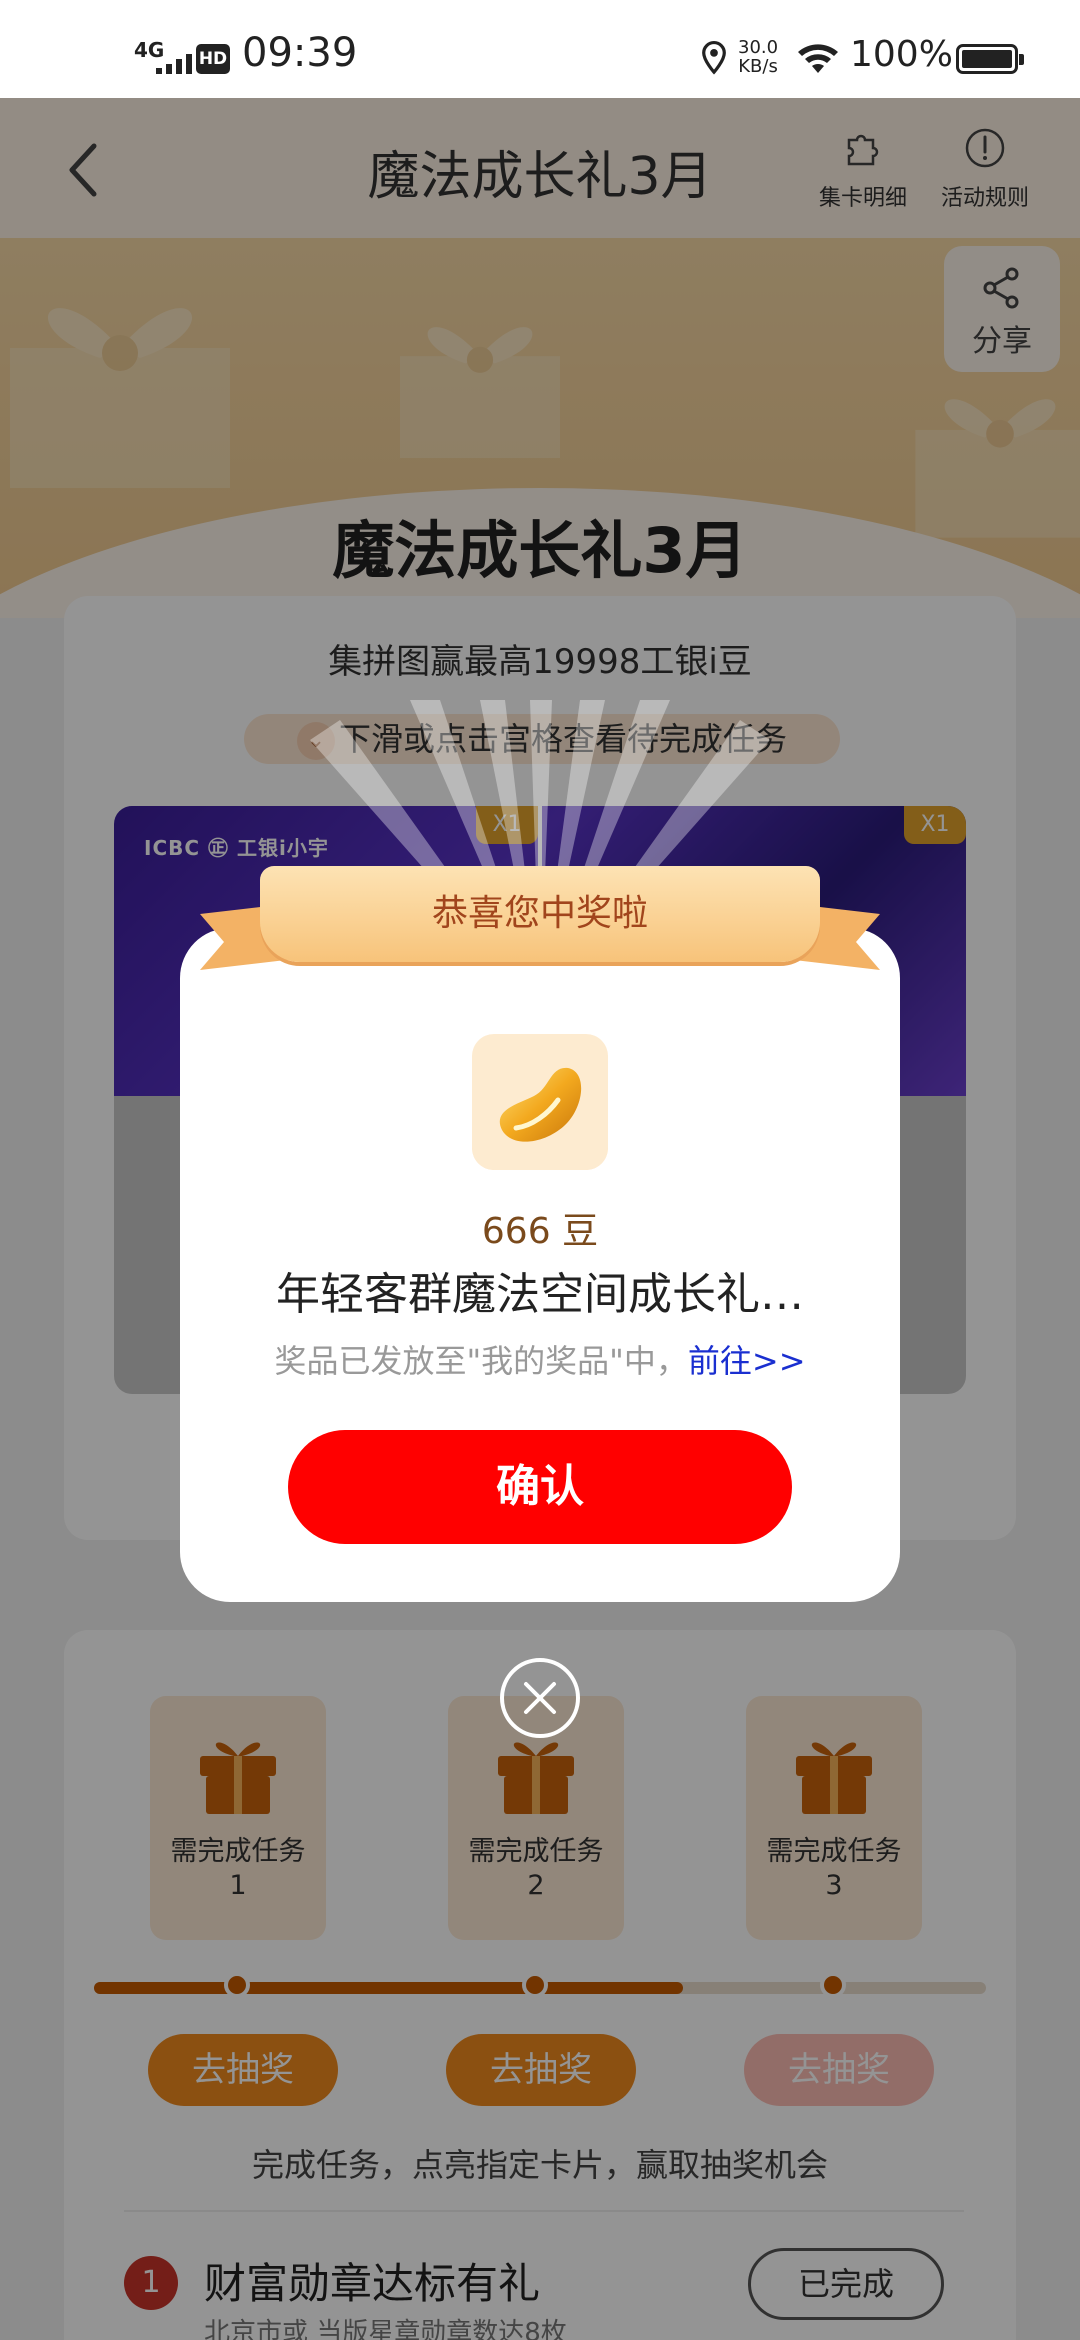  What do you see at coordinates (540, 1487) in the screenshot?
I see `confirm-button: 确认` at bounding box center [540, 1487].